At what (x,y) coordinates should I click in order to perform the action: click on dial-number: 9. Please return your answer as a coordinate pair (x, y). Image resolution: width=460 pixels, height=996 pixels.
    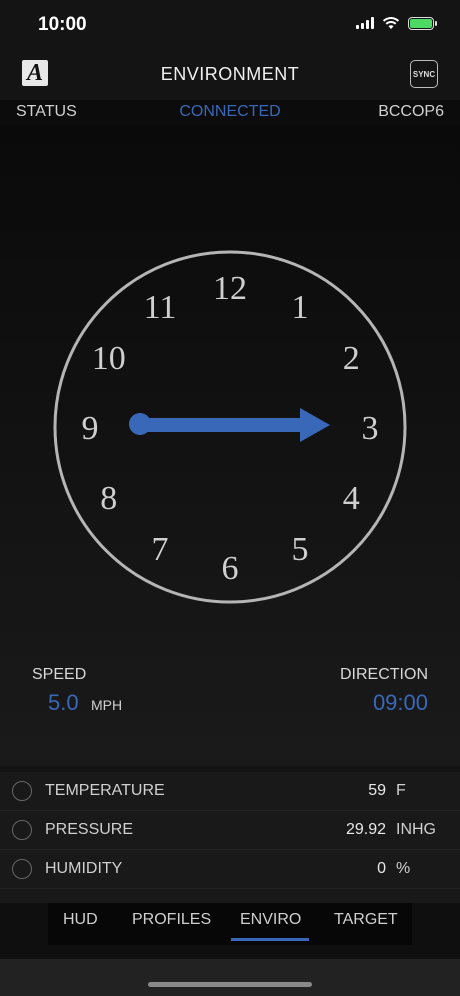
    Looking at the image, I should click on (90, 428).